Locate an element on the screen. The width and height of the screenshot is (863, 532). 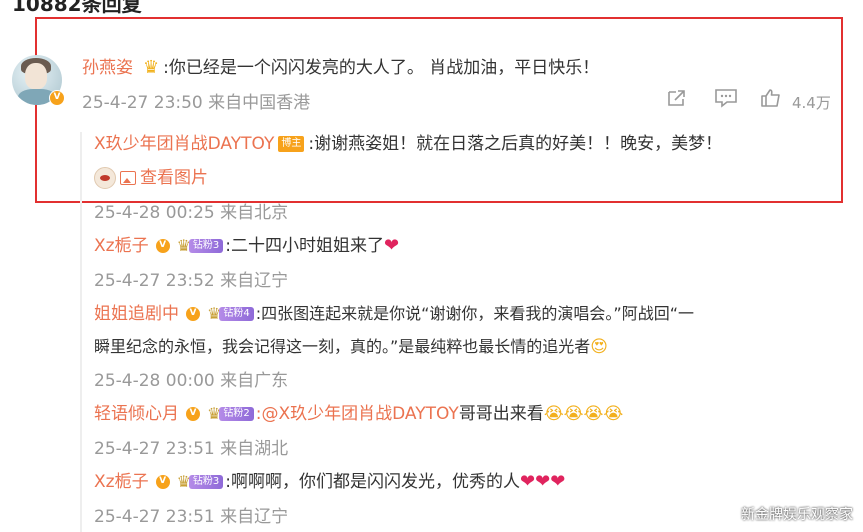
emoji-icon: 😍 is located at coordinates (599, 347).